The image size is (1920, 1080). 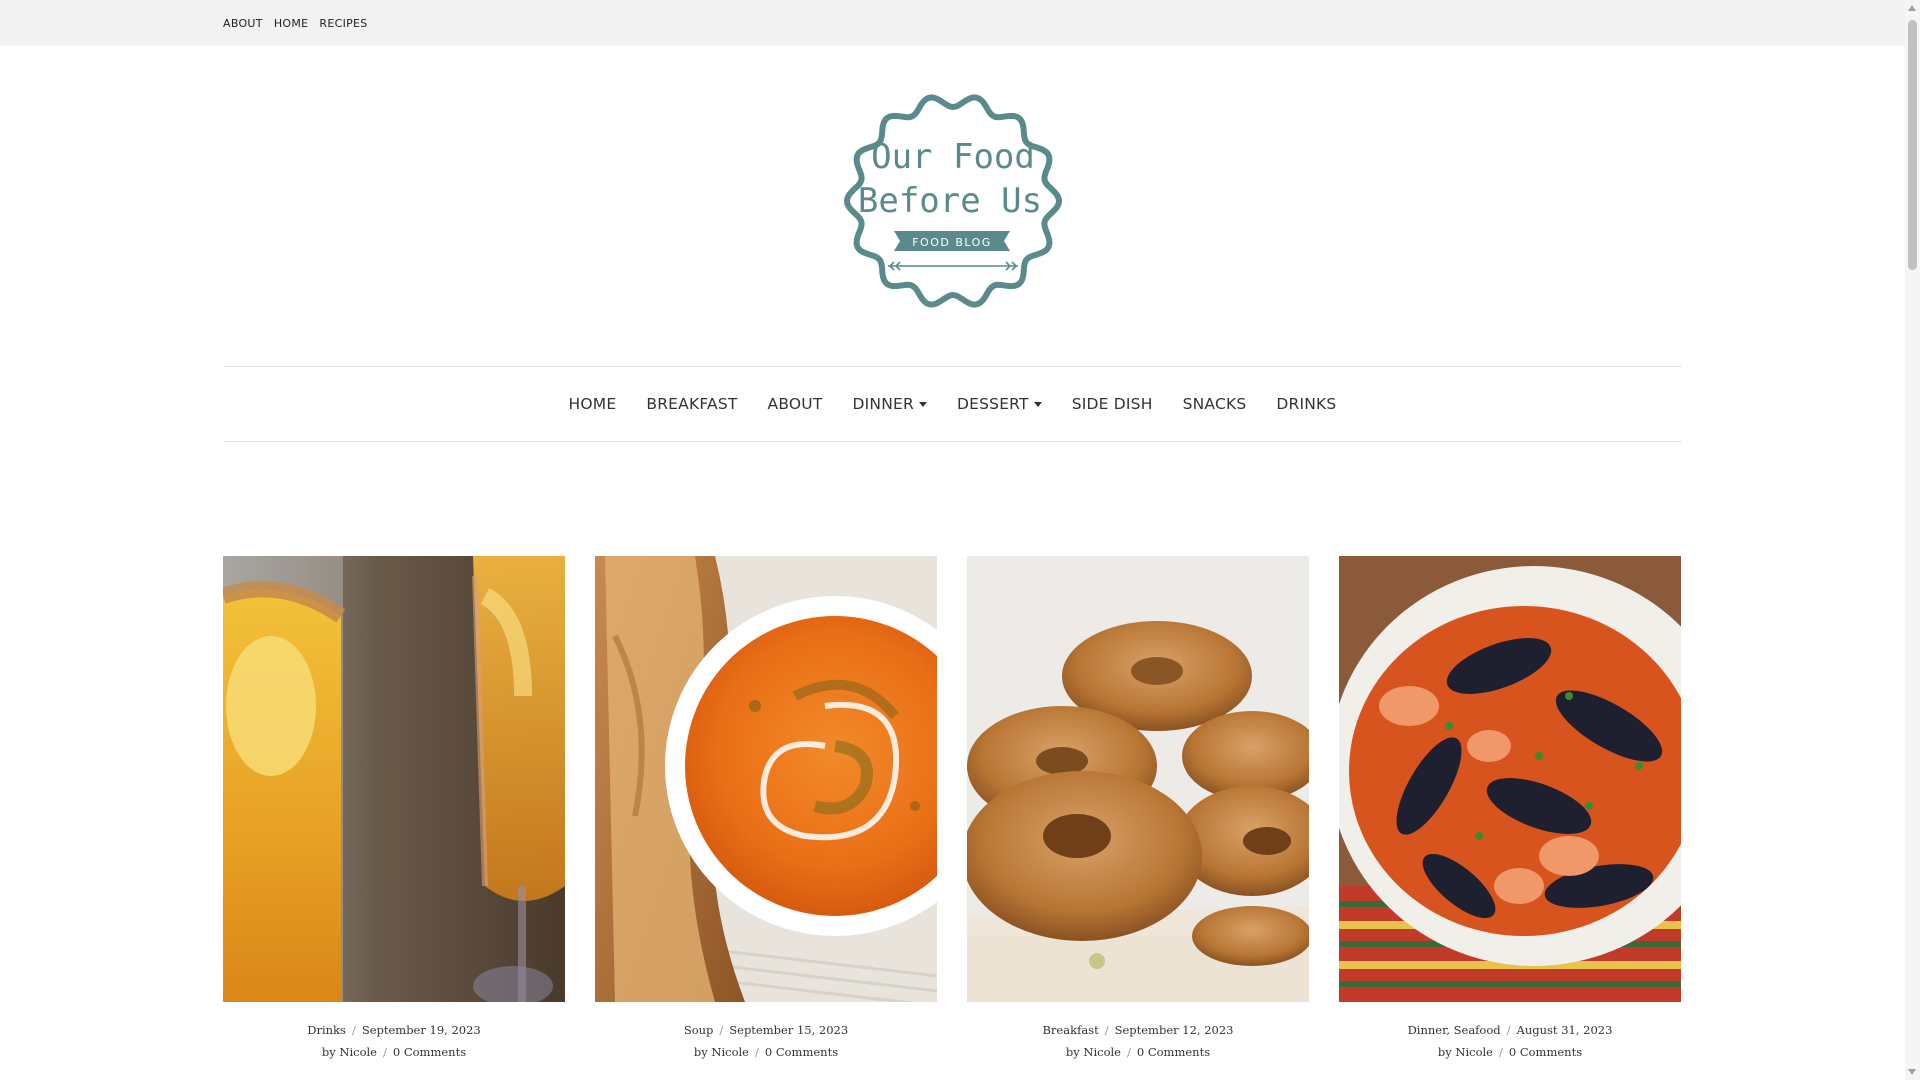 What do you see at coordinates (1565, 1030) in the screenshot?
I see `post-date: August 31, 2023` at bounding box center [1565, 1030].